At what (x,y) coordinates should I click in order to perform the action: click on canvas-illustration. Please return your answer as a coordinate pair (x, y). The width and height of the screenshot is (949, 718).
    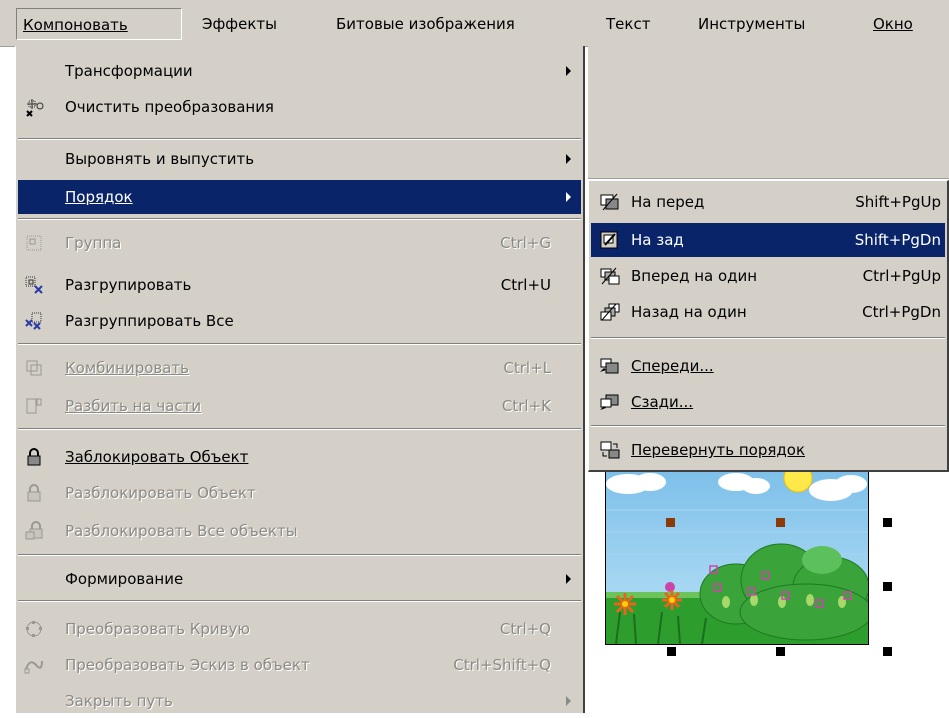
    Looking at the image, I should click on (737, 558).